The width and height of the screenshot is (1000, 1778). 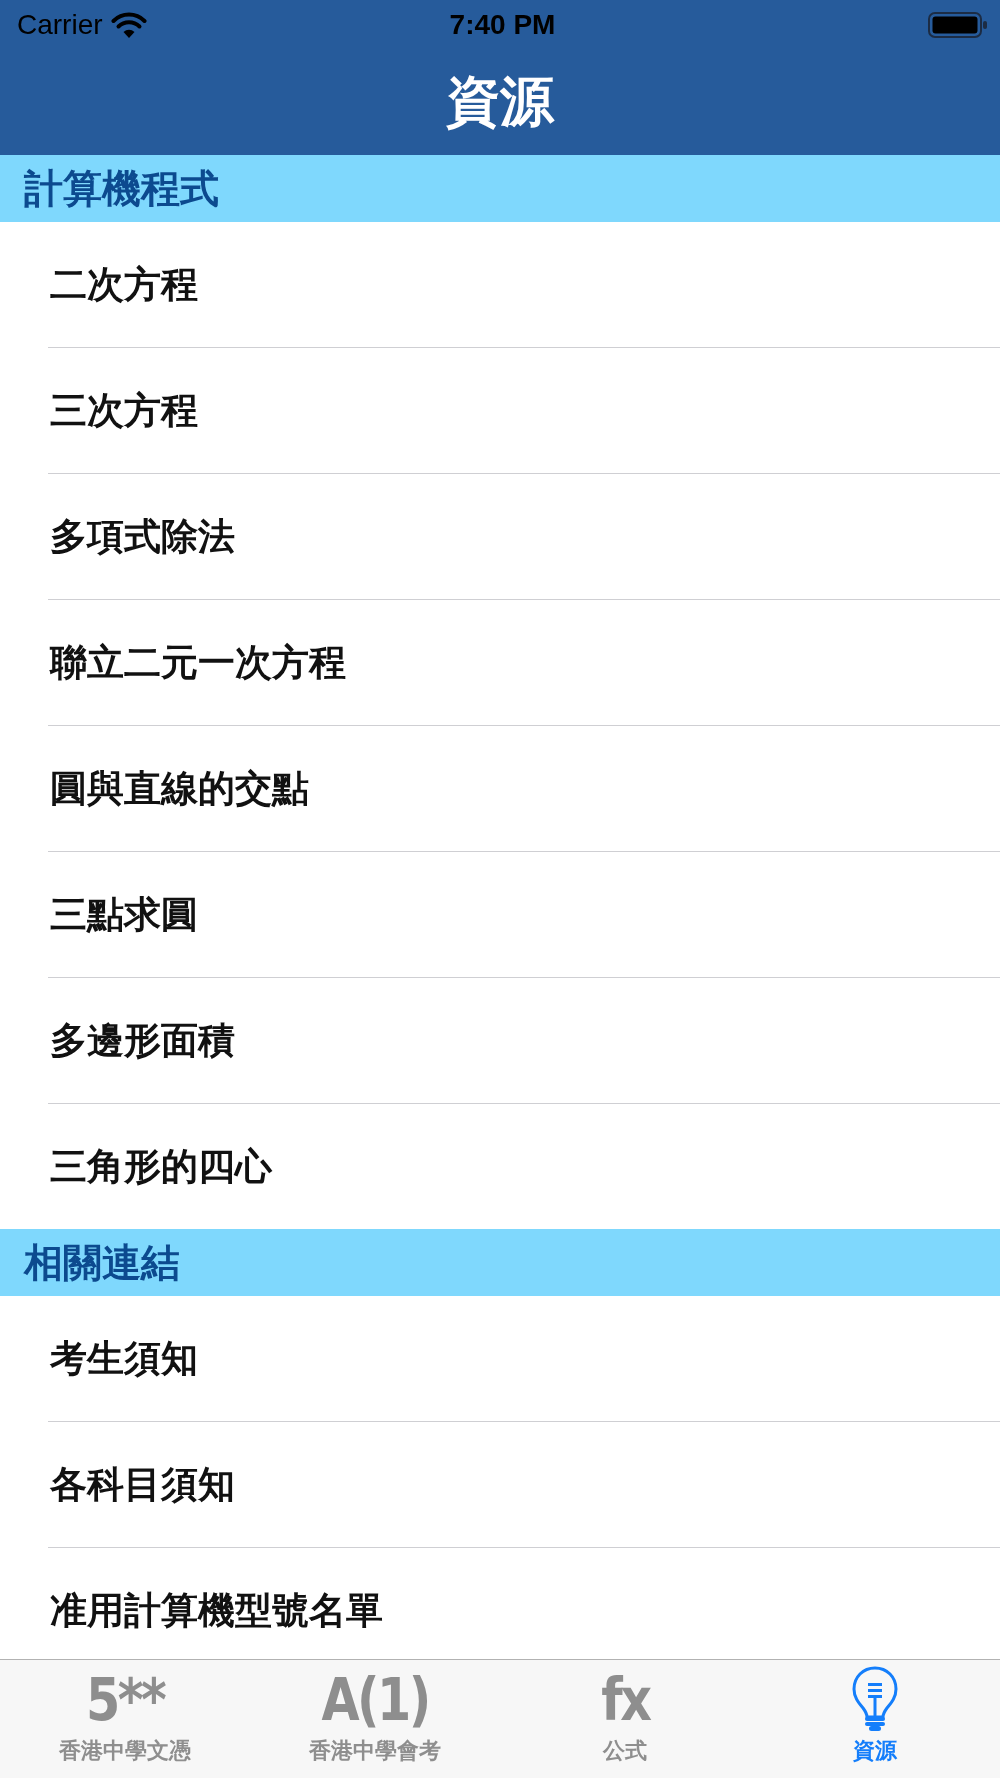 I want to click on list-item: 聯立二元一次方程, so click(x=524, y=663).